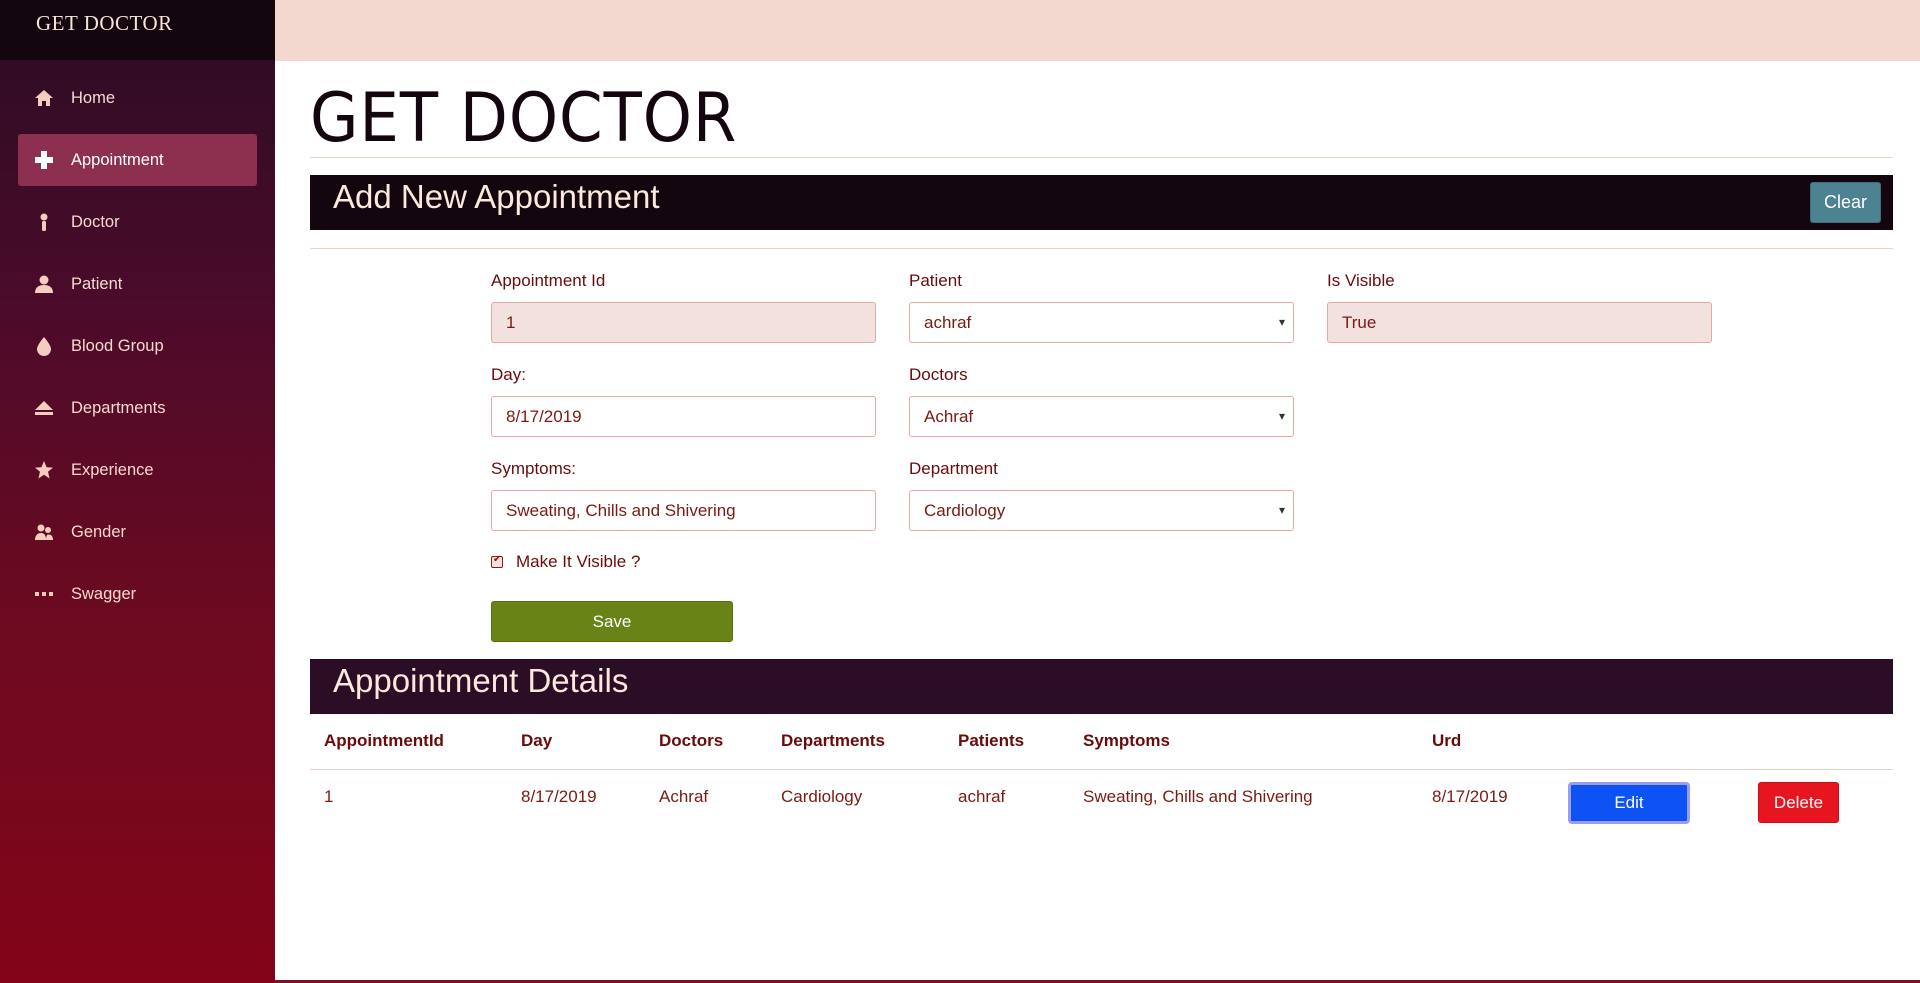 This screenshot has width=1920, height=983. What do you see at coordinates (576, 742) in the screenshot?
I see `column-header: Day` at bounding box center [576, 742].